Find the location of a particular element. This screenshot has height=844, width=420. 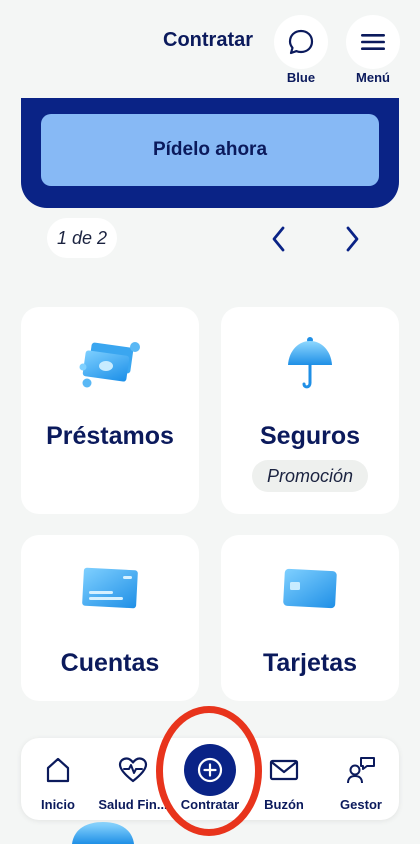

hamburger-menu-icon is located at coordinates (373, 42).